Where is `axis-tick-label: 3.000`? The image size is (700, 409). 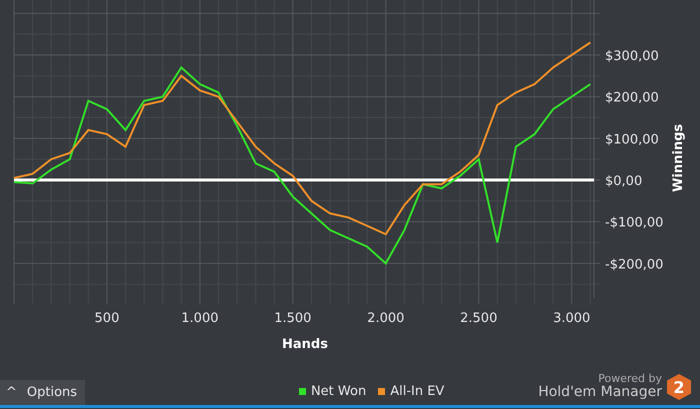
axis-tick-label: 3.000 is located at coordinates (571, 318).